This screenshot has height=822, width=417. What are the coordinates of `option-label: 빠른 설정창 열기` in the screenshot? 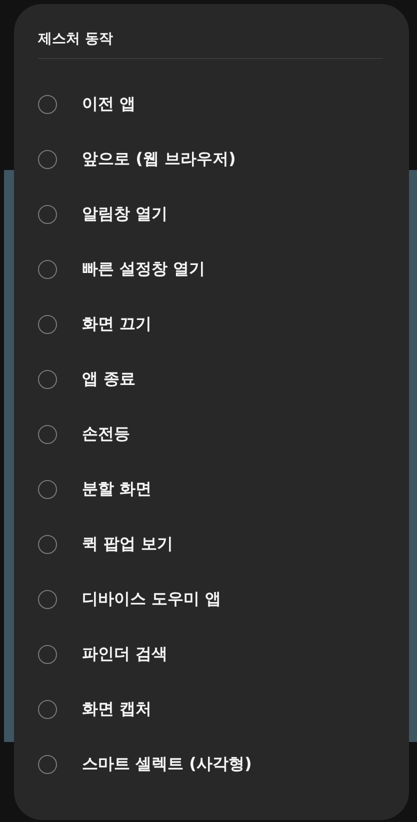 It's located at (144, 269).